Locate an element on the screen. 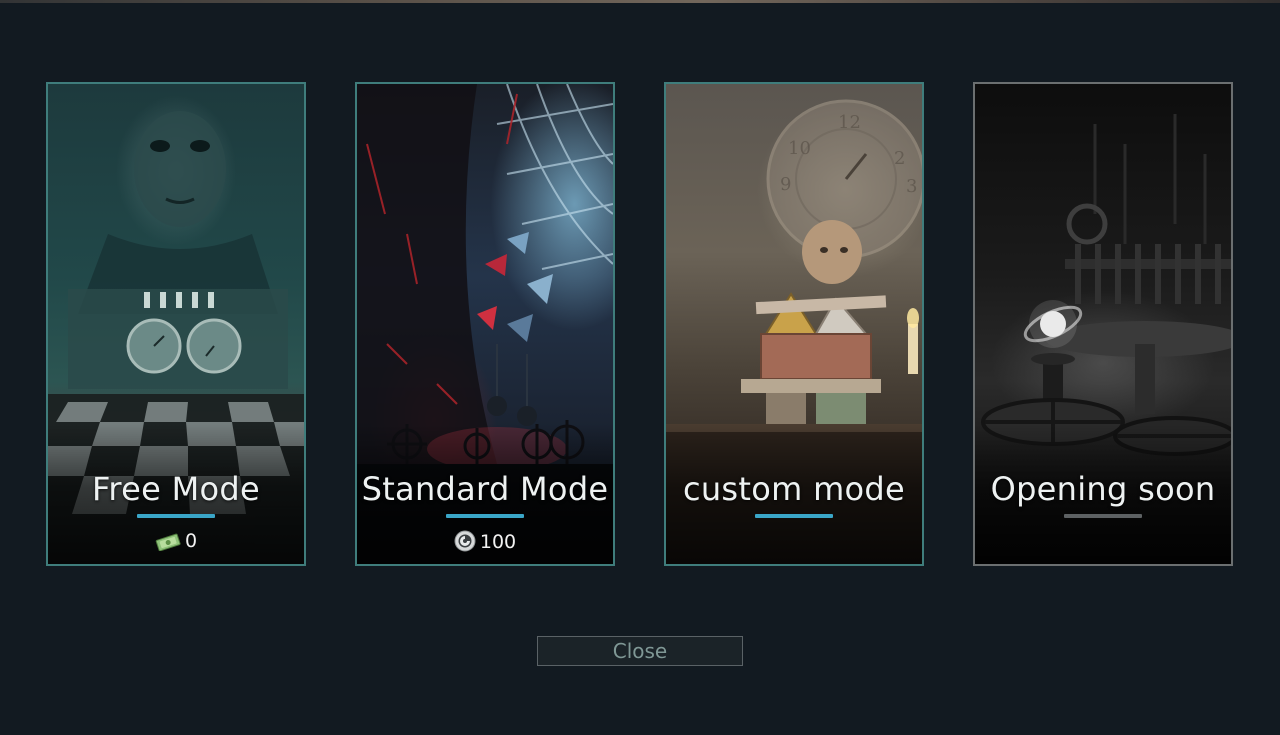 The width and height of the screenshot is (1280, 735). cost-value: 100 is located at coordinates (498, 542).